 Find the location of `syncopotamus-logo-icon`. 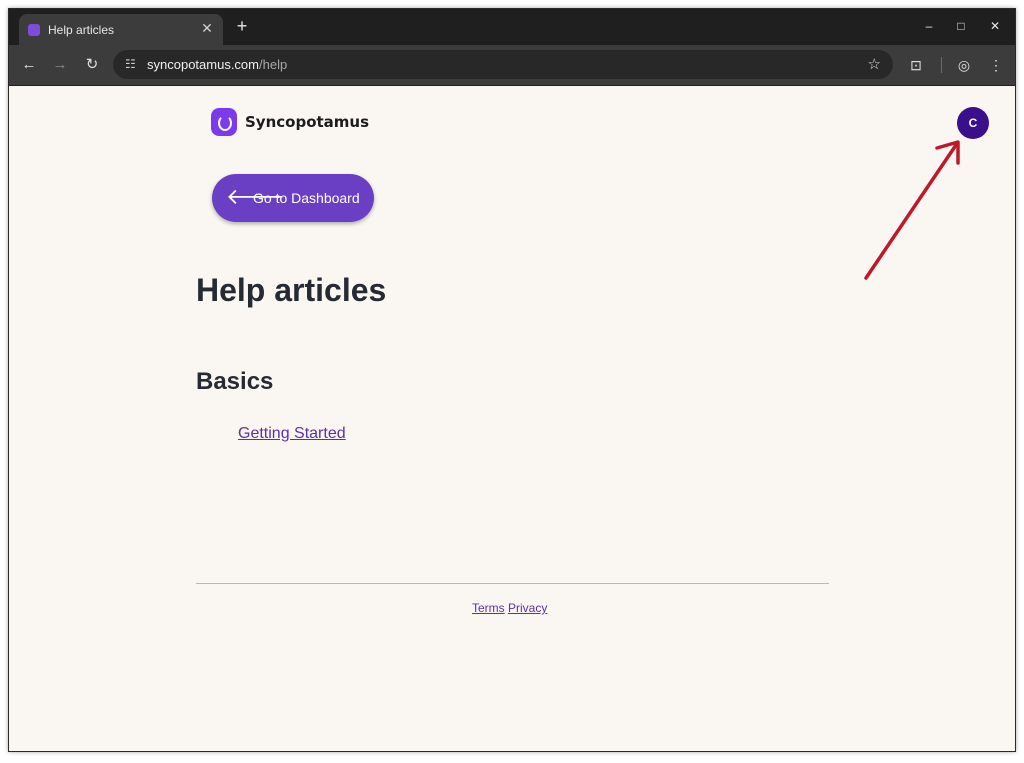

syncopotamus-logo-icon is located at coordinates (224, 122).